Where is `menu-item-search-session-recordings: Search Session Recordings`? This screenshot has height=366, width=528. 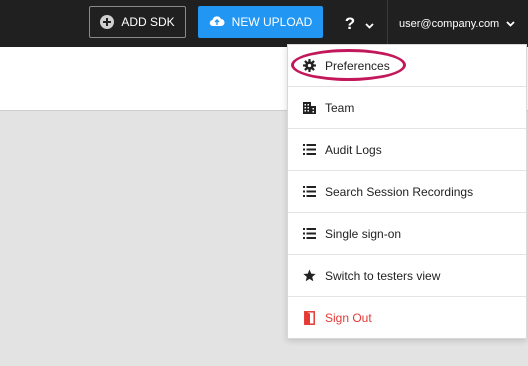 menu-item-search-session-recordings: Search Session Recordings is located at coordinates (407, 192).